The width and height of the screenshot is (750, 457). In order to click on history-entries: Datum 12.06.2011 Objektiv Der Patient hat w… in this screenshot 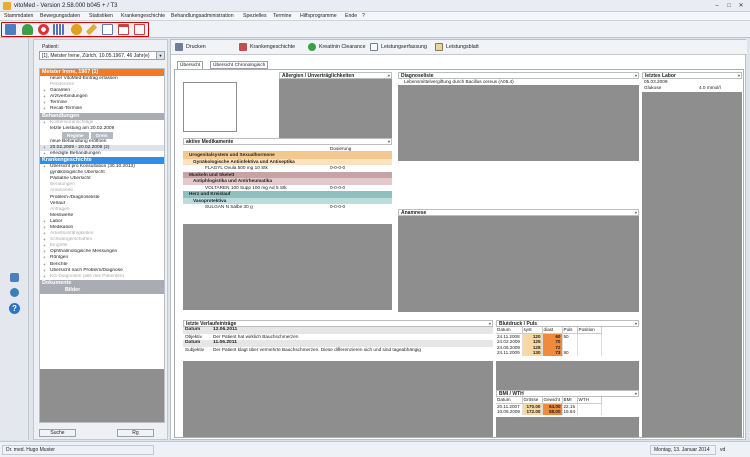, I will do `click(338, 344)`.